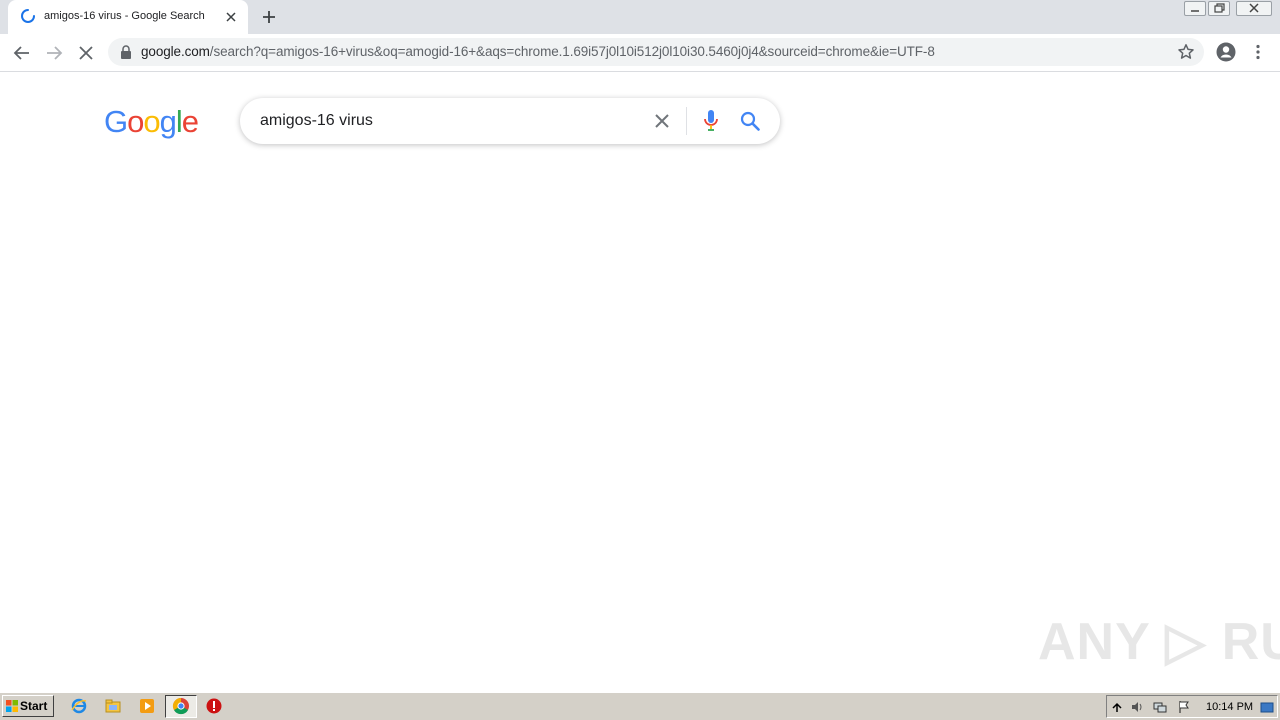  I want to click on explorer-folder-icon, so click(113, 706).